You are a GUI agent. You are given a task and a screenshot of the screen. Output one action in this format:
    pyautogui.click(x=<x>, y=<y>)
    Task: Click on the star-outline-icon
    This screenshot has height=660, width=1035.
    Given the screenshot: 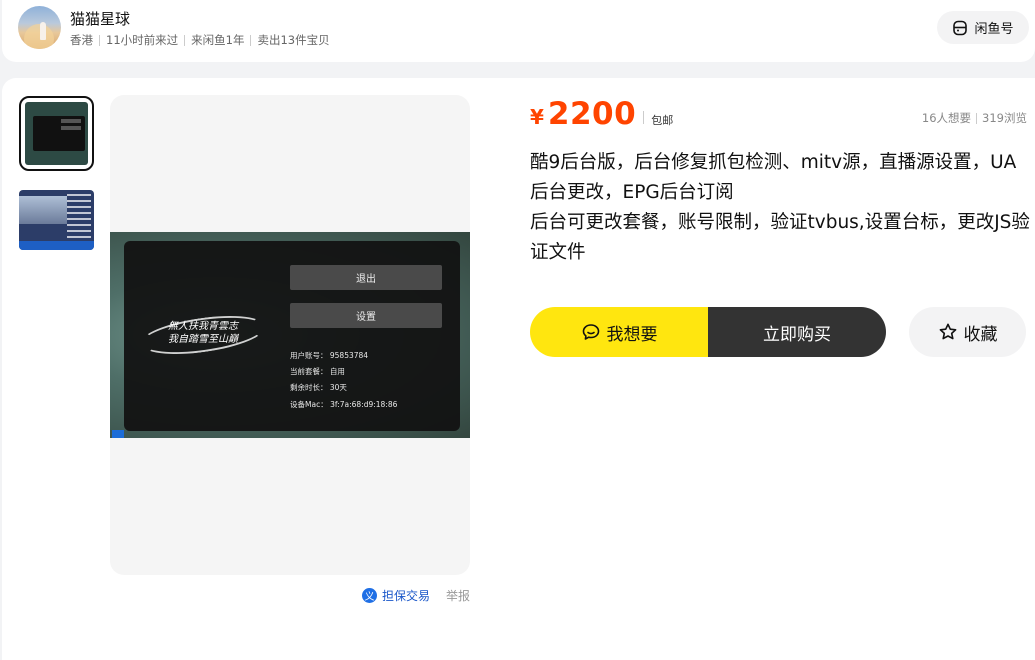 What is the action you would take?
    pyautogui.click(x=947, y=331)
    